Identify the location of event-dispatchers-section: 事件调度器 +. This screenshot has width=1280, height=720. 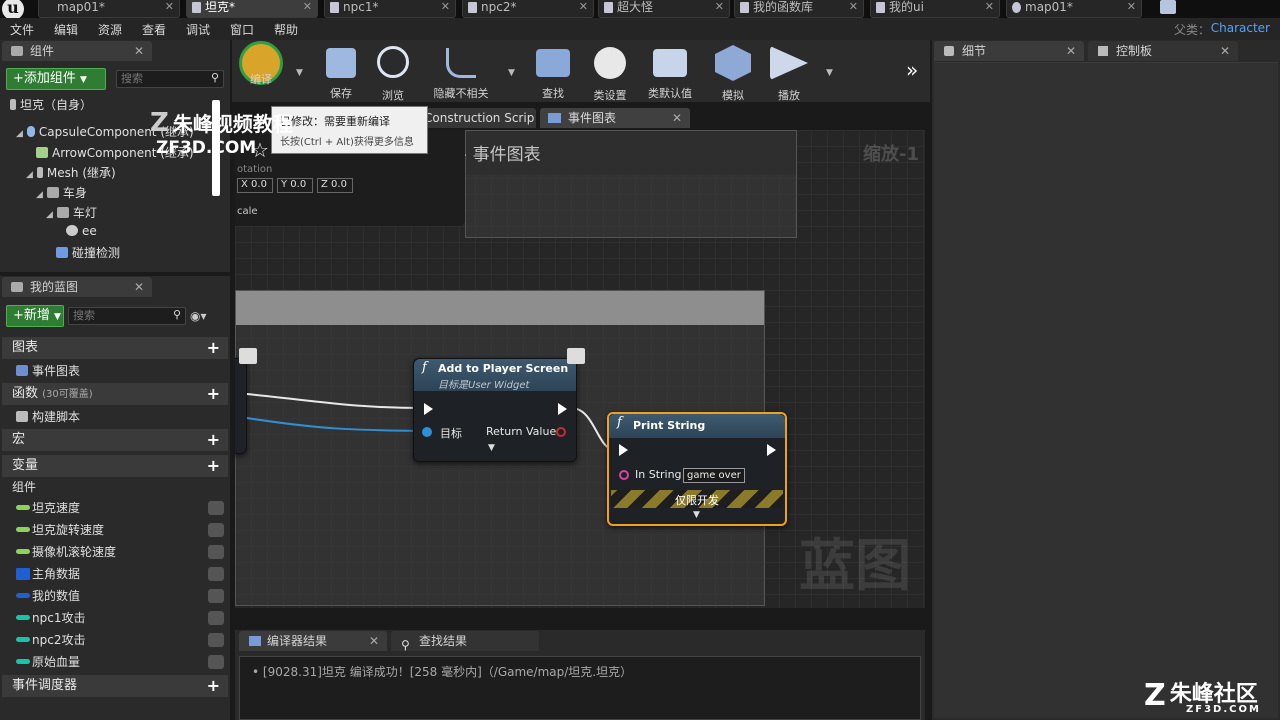
(115, 686).